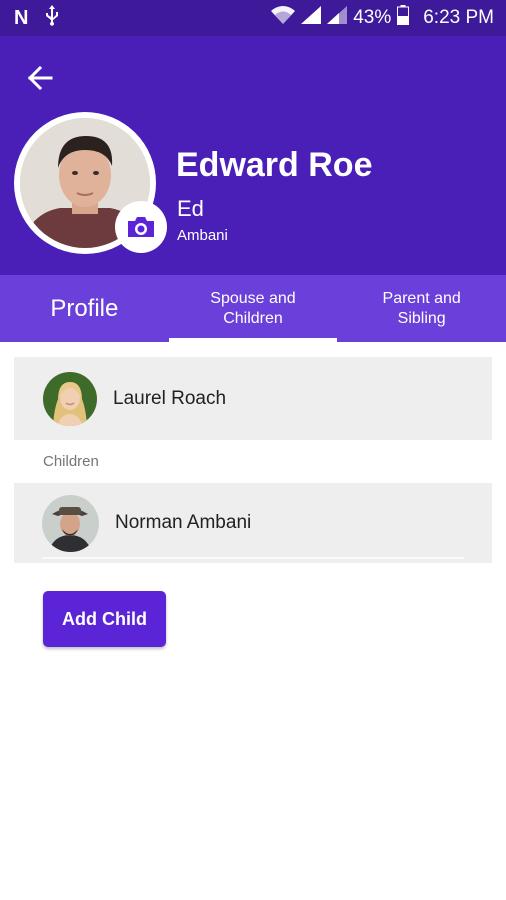 The width and height of the screenshot is (506, 900). I want to click on status-left: N, so click(36, 18).